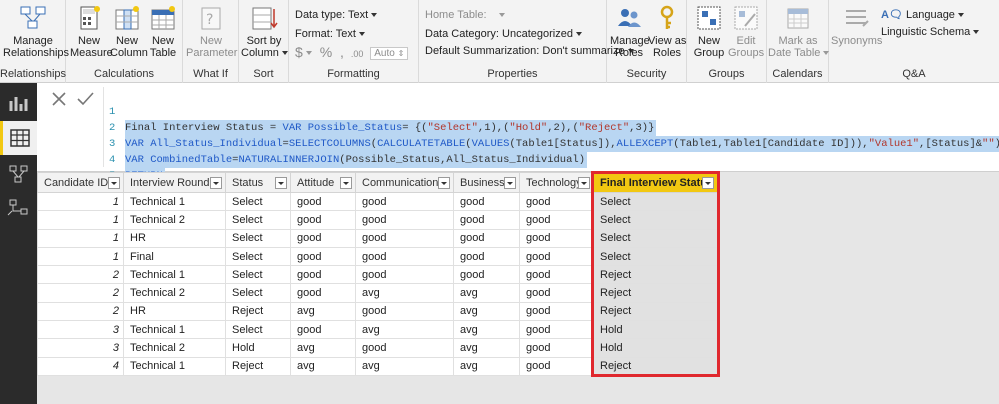 The width and height of the screenshot is (999, 404). Describe the element at coordinates (357, 54) in the screenshot. I see `decimals-button: .00` at that location.